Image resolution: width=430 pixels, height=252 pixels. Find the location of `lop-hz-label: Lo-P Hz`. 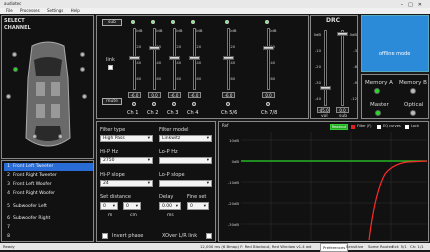

lop-hz-label: Lo-P Hz is located at coordinates (168, 152).